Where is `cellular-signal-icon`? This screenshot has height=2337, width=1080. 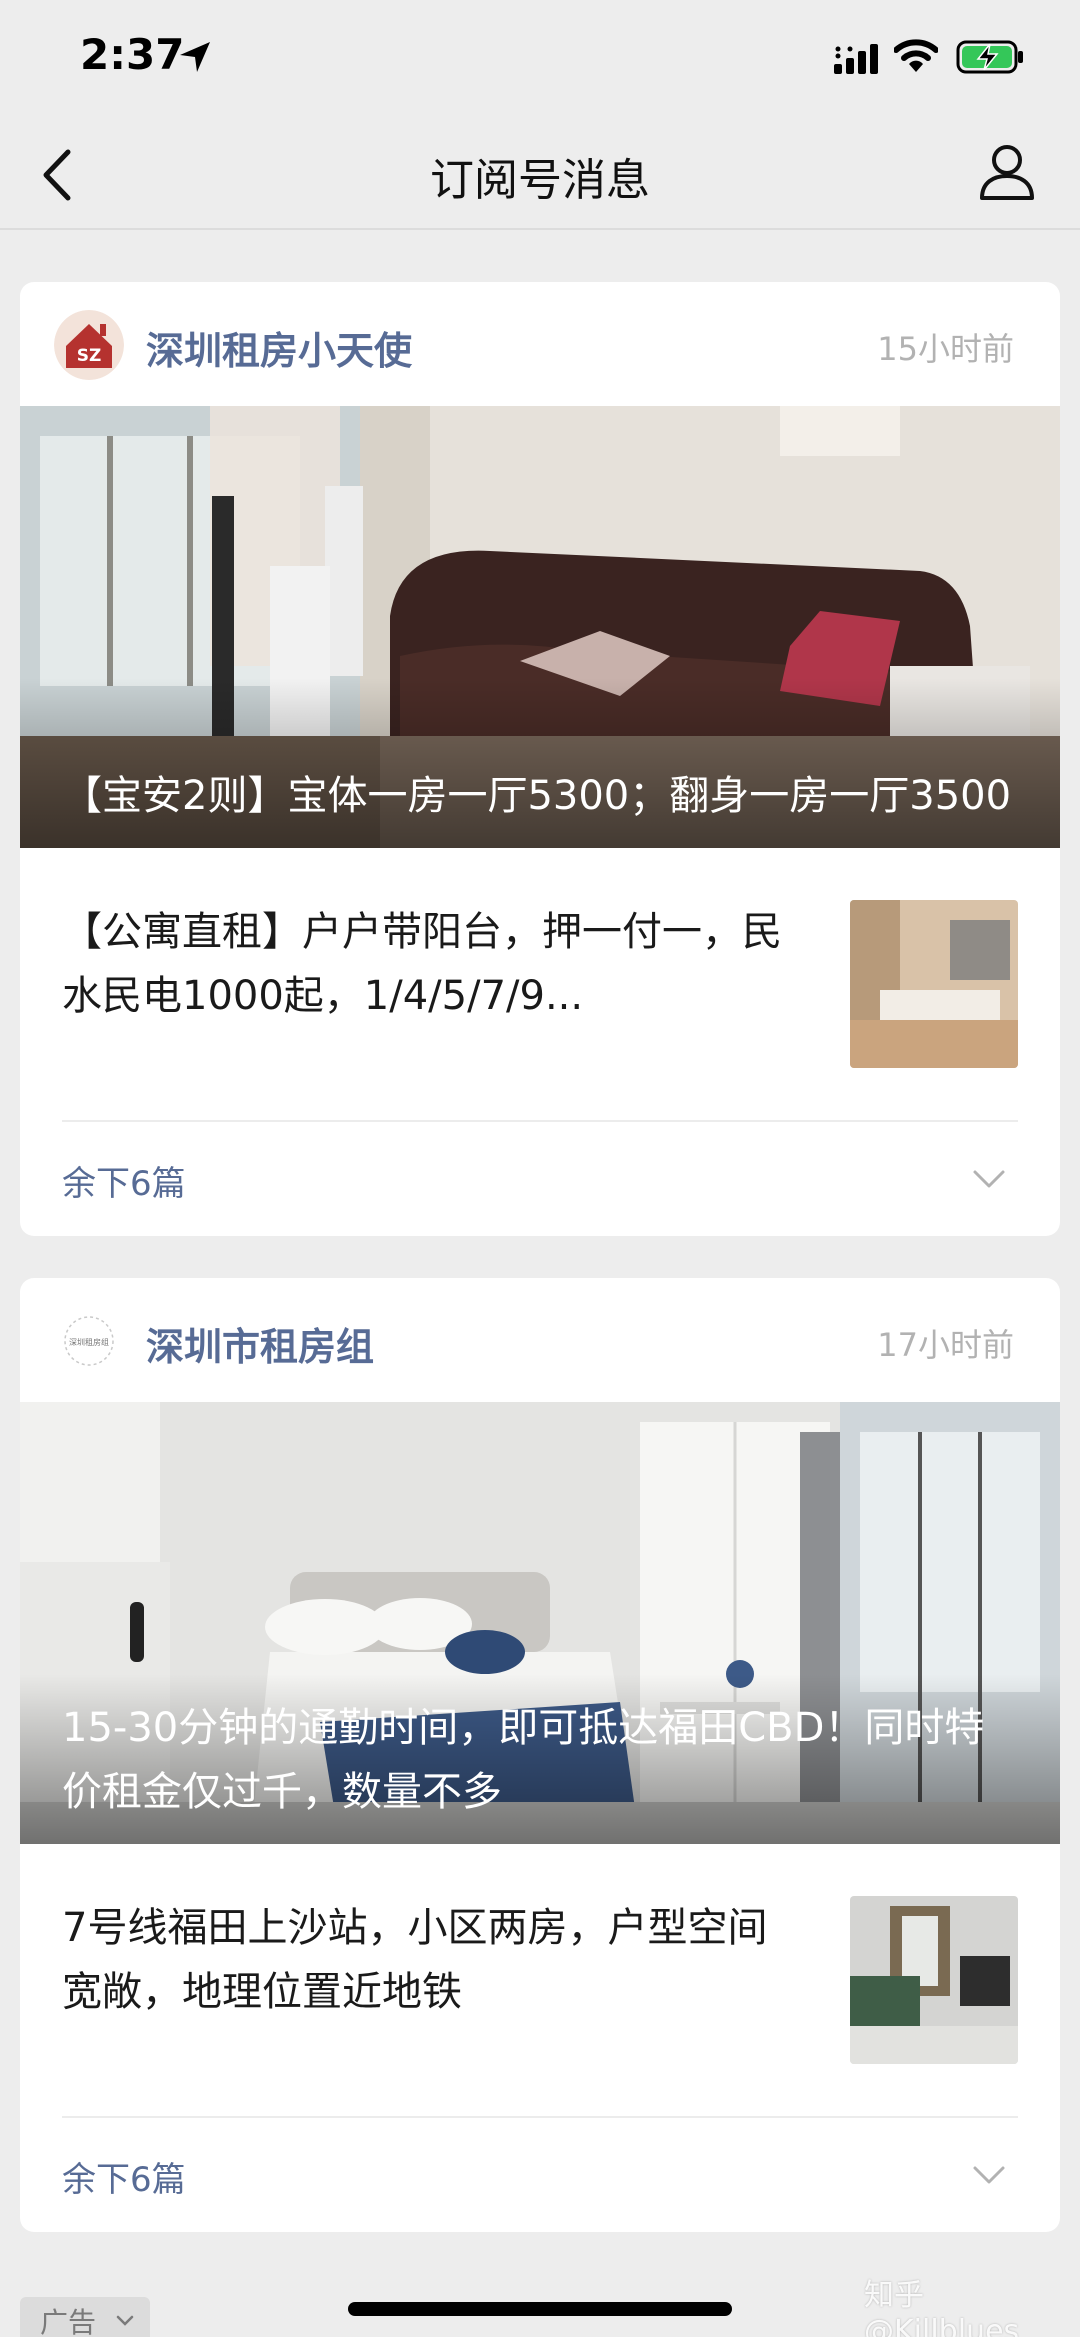 cellular-signal-icon is located at coordinates (856, 59).